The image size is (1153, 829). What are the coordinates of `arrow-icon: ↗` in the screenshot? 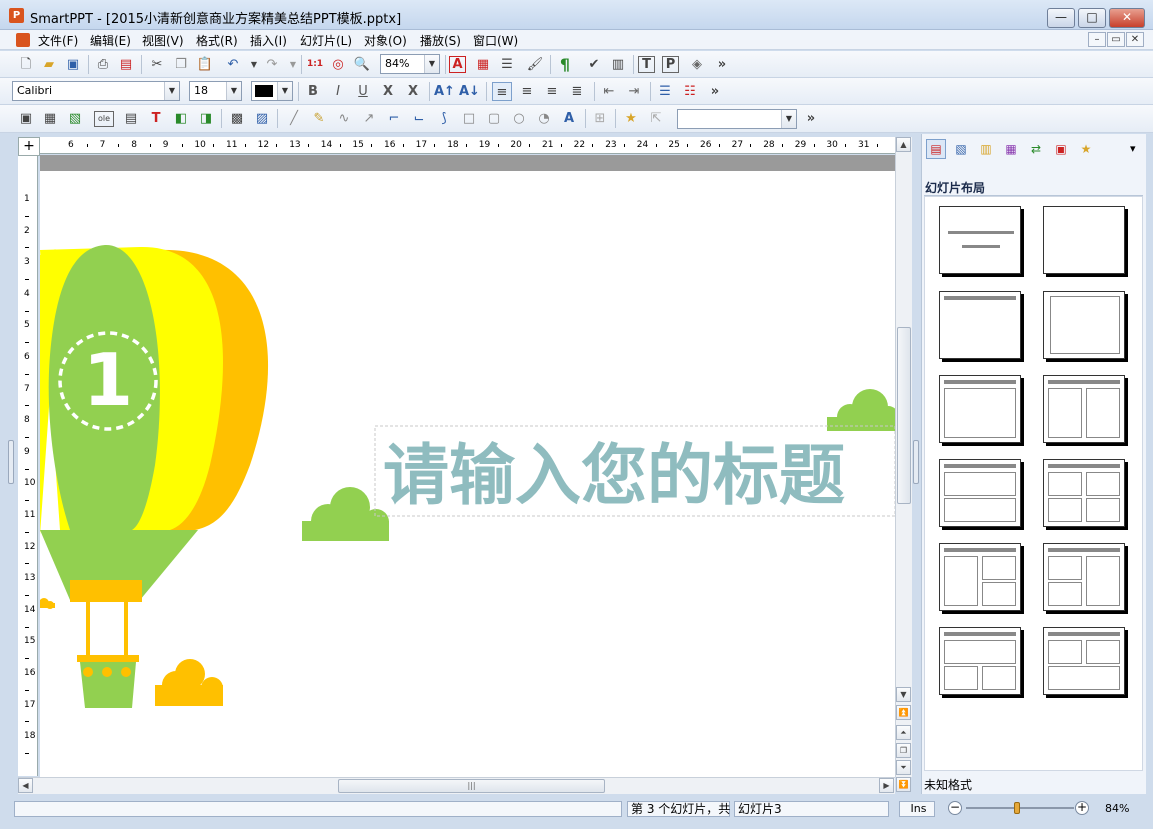 It's located at (369, 118).